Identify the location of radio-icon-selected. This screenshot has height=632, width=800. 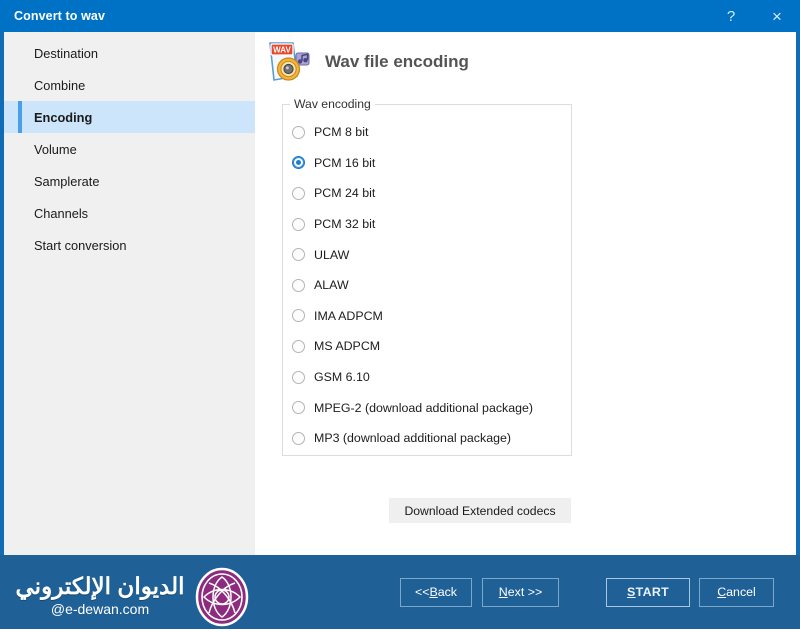
(298, 163).